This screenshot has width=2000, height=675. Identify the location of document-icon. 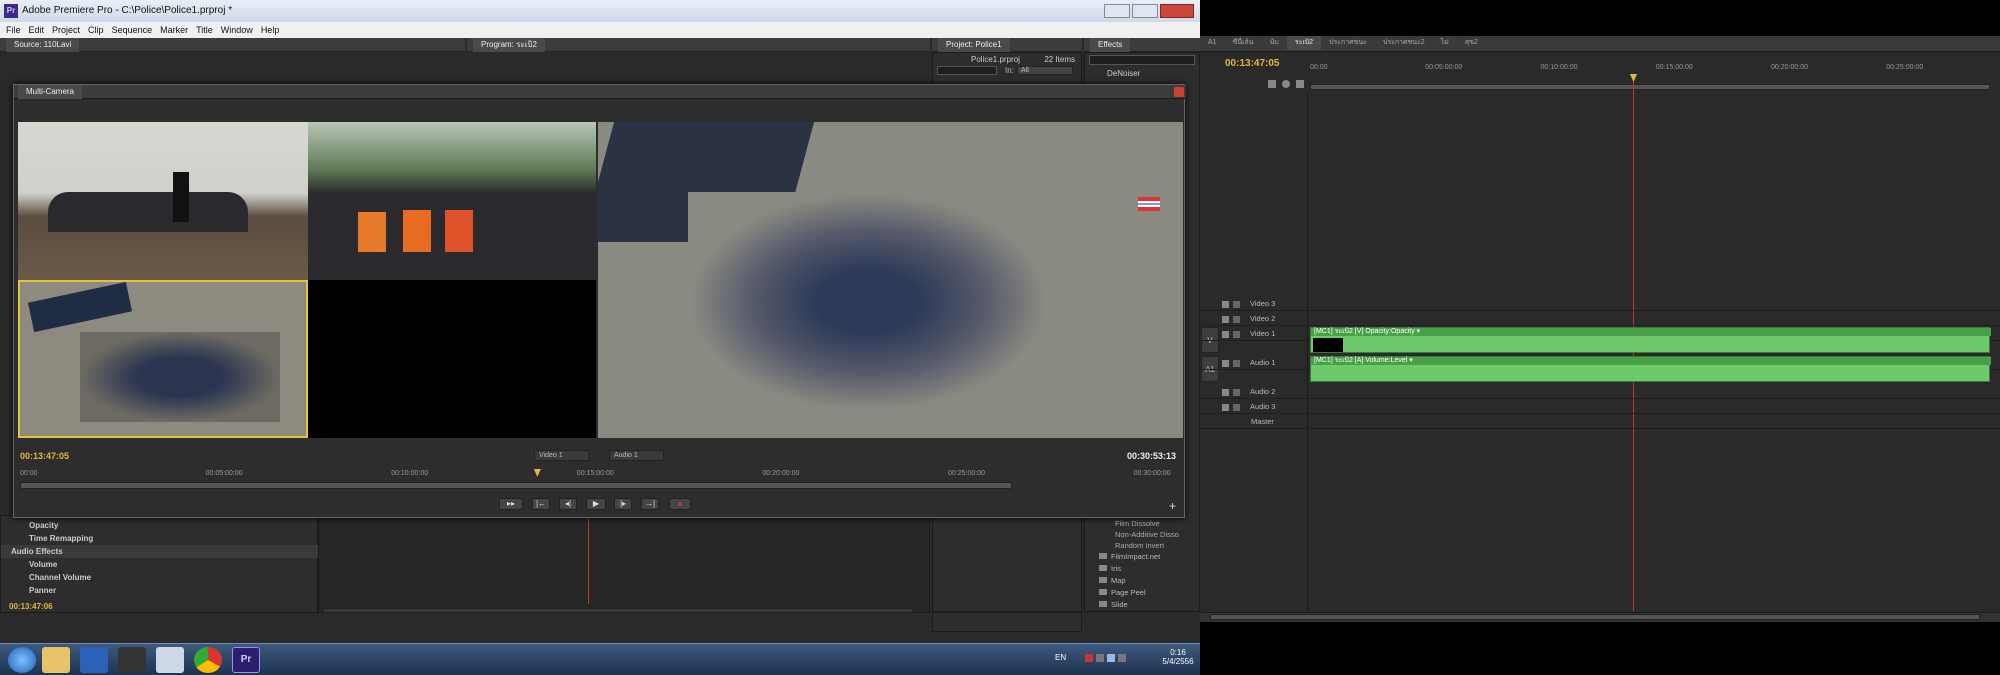
(170, 660).